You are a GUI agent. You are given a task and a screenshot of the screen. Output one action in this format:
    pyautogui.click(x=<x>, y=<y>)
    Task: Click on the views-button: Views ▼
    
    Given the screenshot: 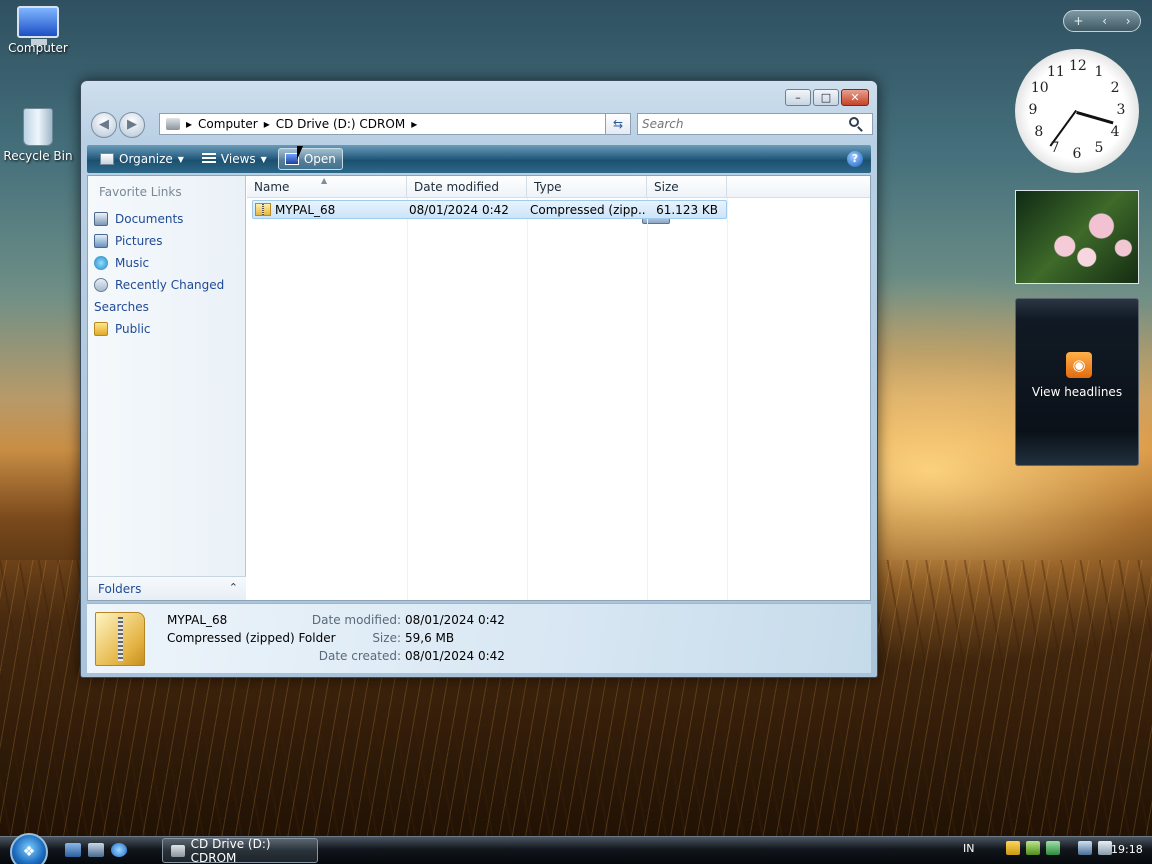 What is the action you would take?
    pyautogui.click(x=234, y=159)
    